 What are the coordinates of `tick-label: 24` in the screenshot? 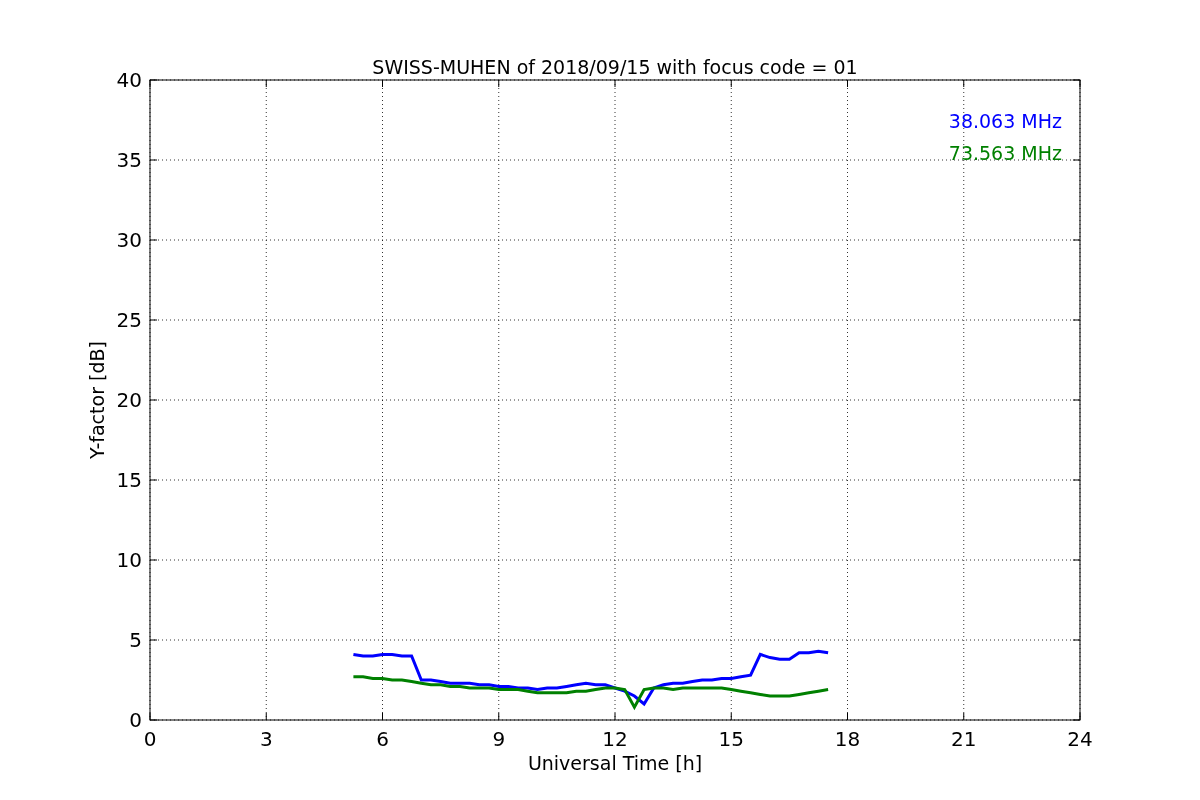 It's located at (1080, 739).